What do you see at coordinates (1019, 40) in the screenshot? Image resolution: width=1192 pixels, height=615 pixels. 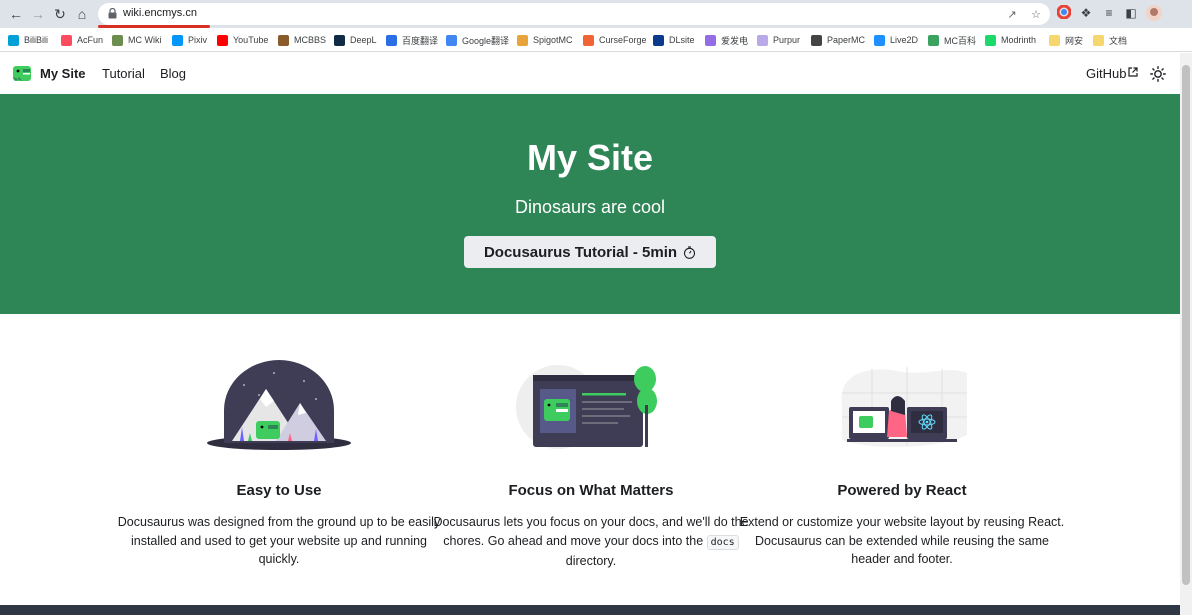 I see `bookmark-label: Modrinth` at bounding box center [1019, 40].